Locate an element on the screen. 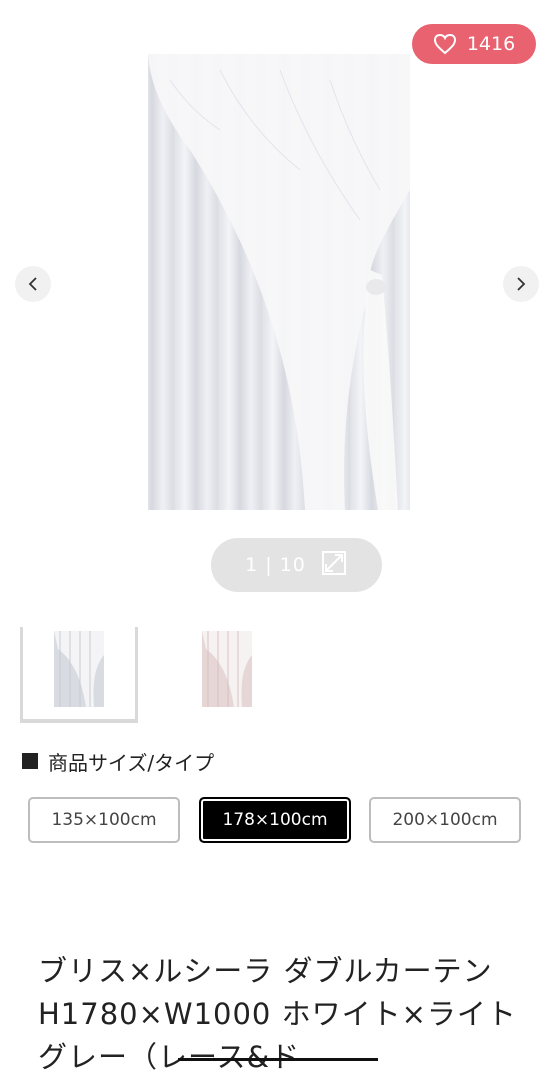 This screenshot has width=556, height=1080. size-section-heading: 商品サイズ/タイプ is located at coordinates (118, 761).